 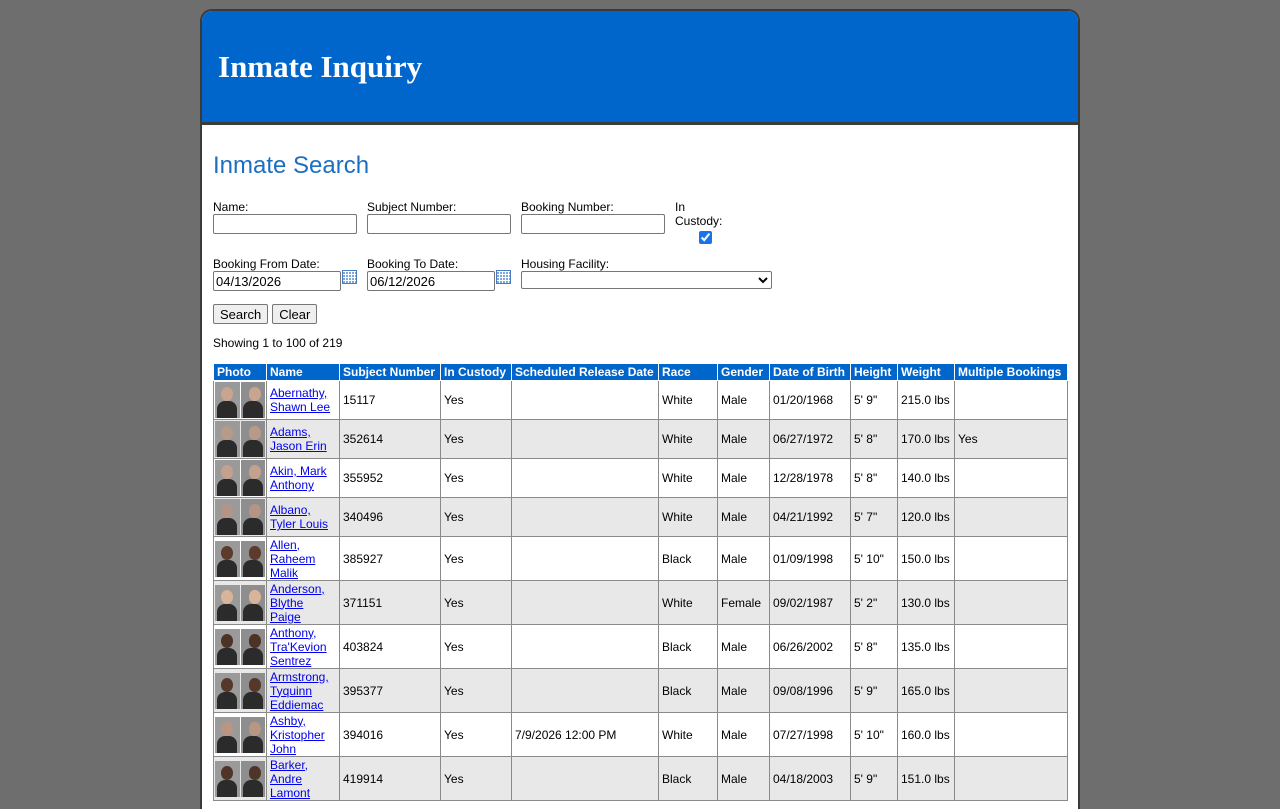 I want to click on dob-cell: 07/27/1998, so click(x=810, y=734).